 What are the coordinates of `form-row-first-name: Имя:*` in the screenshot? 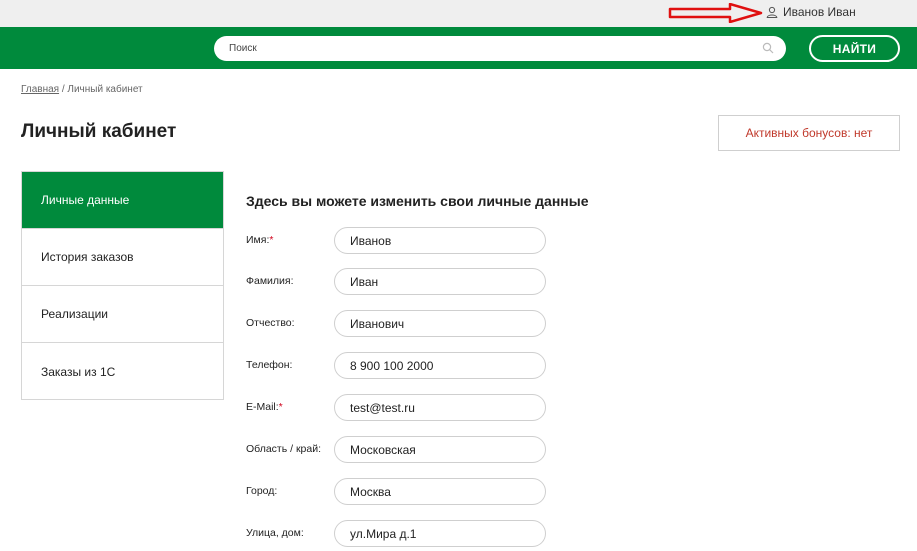 It's located at (401, 241).